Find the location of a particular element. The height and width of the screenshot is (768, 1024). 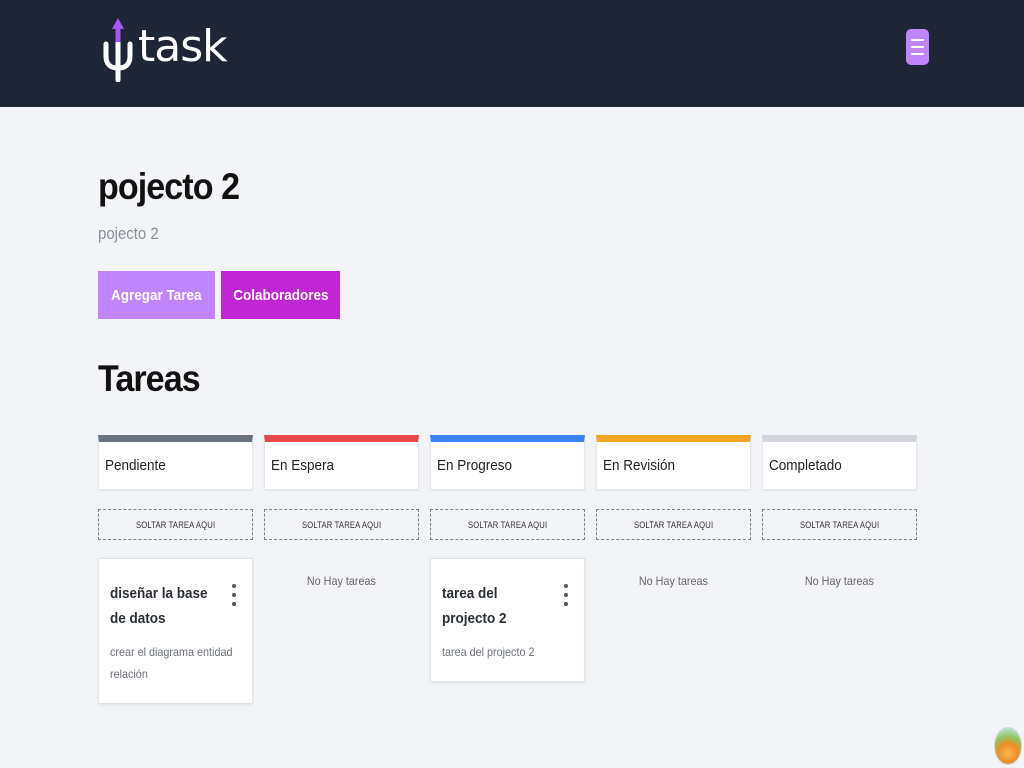

column-header: En Espera is located at coordinates (341, 462).